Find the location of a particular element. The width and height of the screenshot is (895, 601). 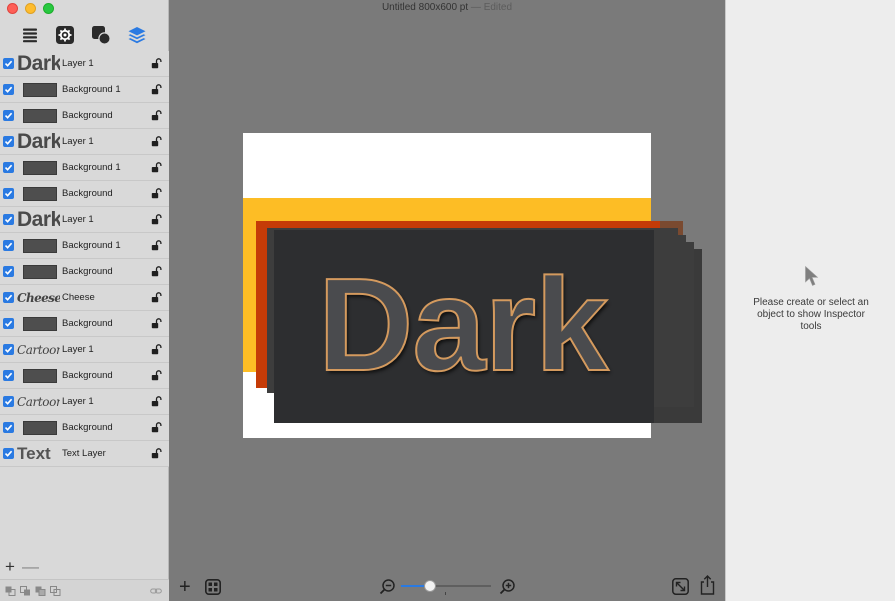

gear-icon is located at coordinates (65, 35).